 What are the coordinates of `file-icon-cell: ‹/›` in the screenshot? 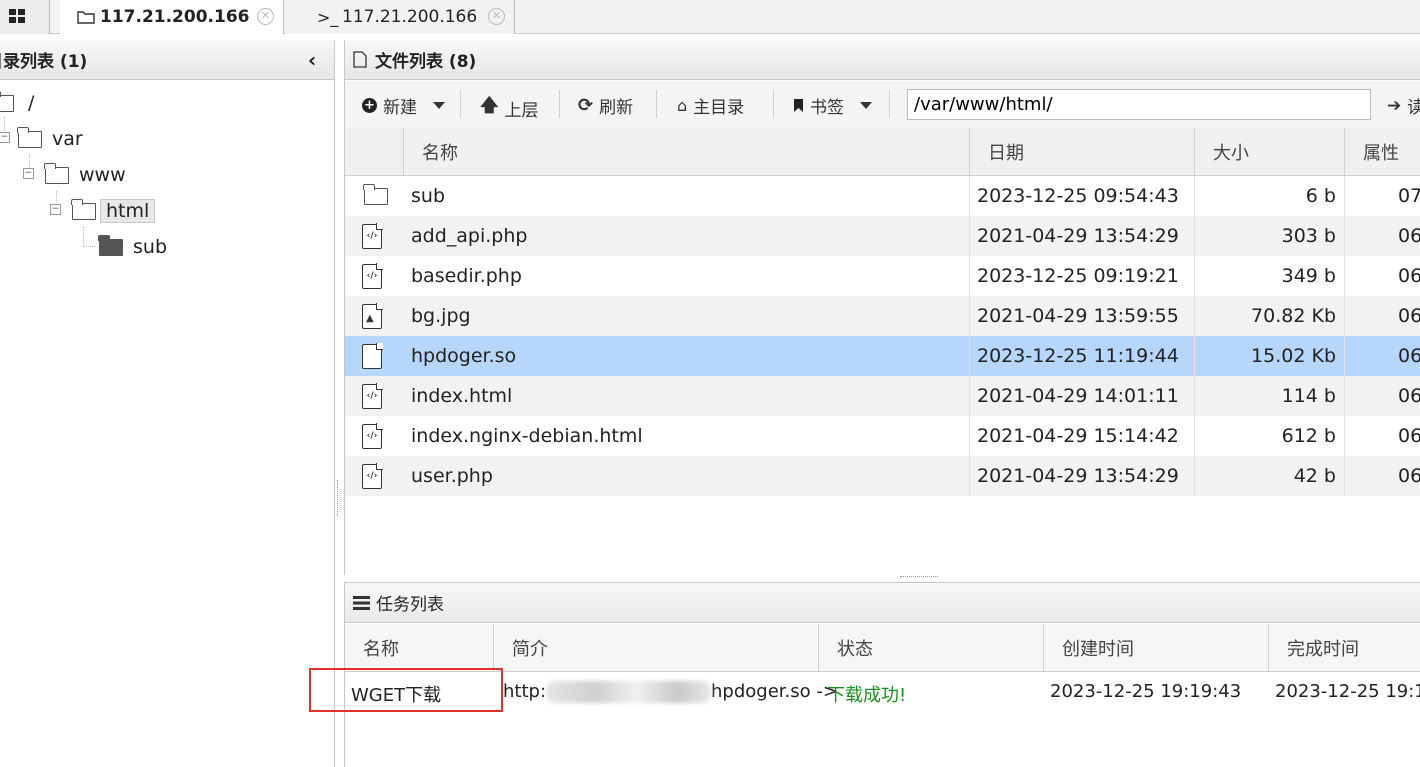 It's located at (382, 236).